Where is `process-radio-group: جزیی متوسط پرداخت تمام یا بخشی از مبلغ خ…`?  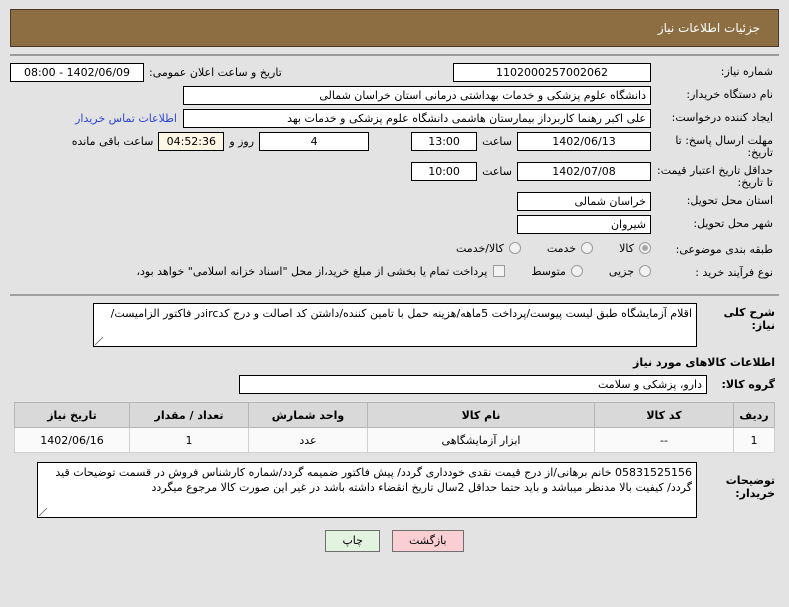
process-radio-group: جزیی متوسط پرداخت تمام یا بخشی از مبلغ خ… is located at coordinates (330, 271).